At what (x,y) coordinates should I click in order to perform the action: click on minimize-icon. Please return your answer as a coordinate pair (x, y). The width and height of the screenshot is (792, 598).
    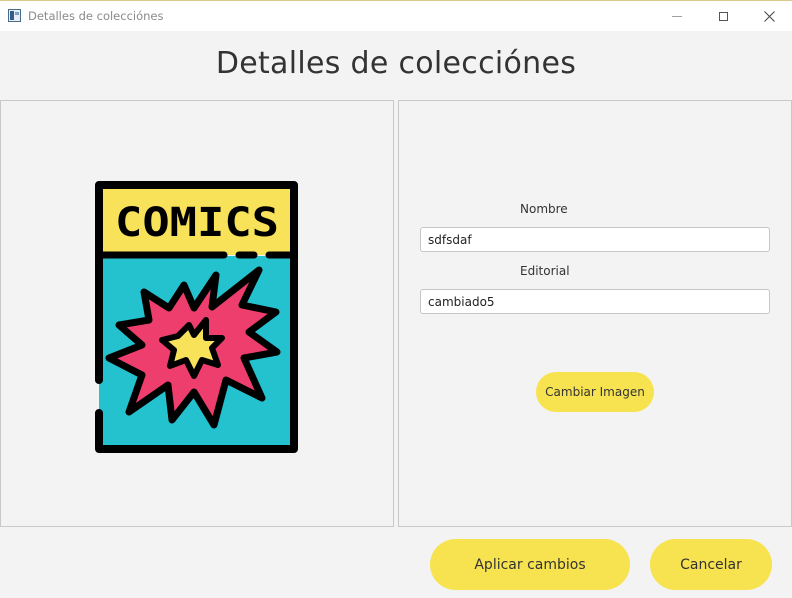
    Looking at the image, I should click on (677, 16).